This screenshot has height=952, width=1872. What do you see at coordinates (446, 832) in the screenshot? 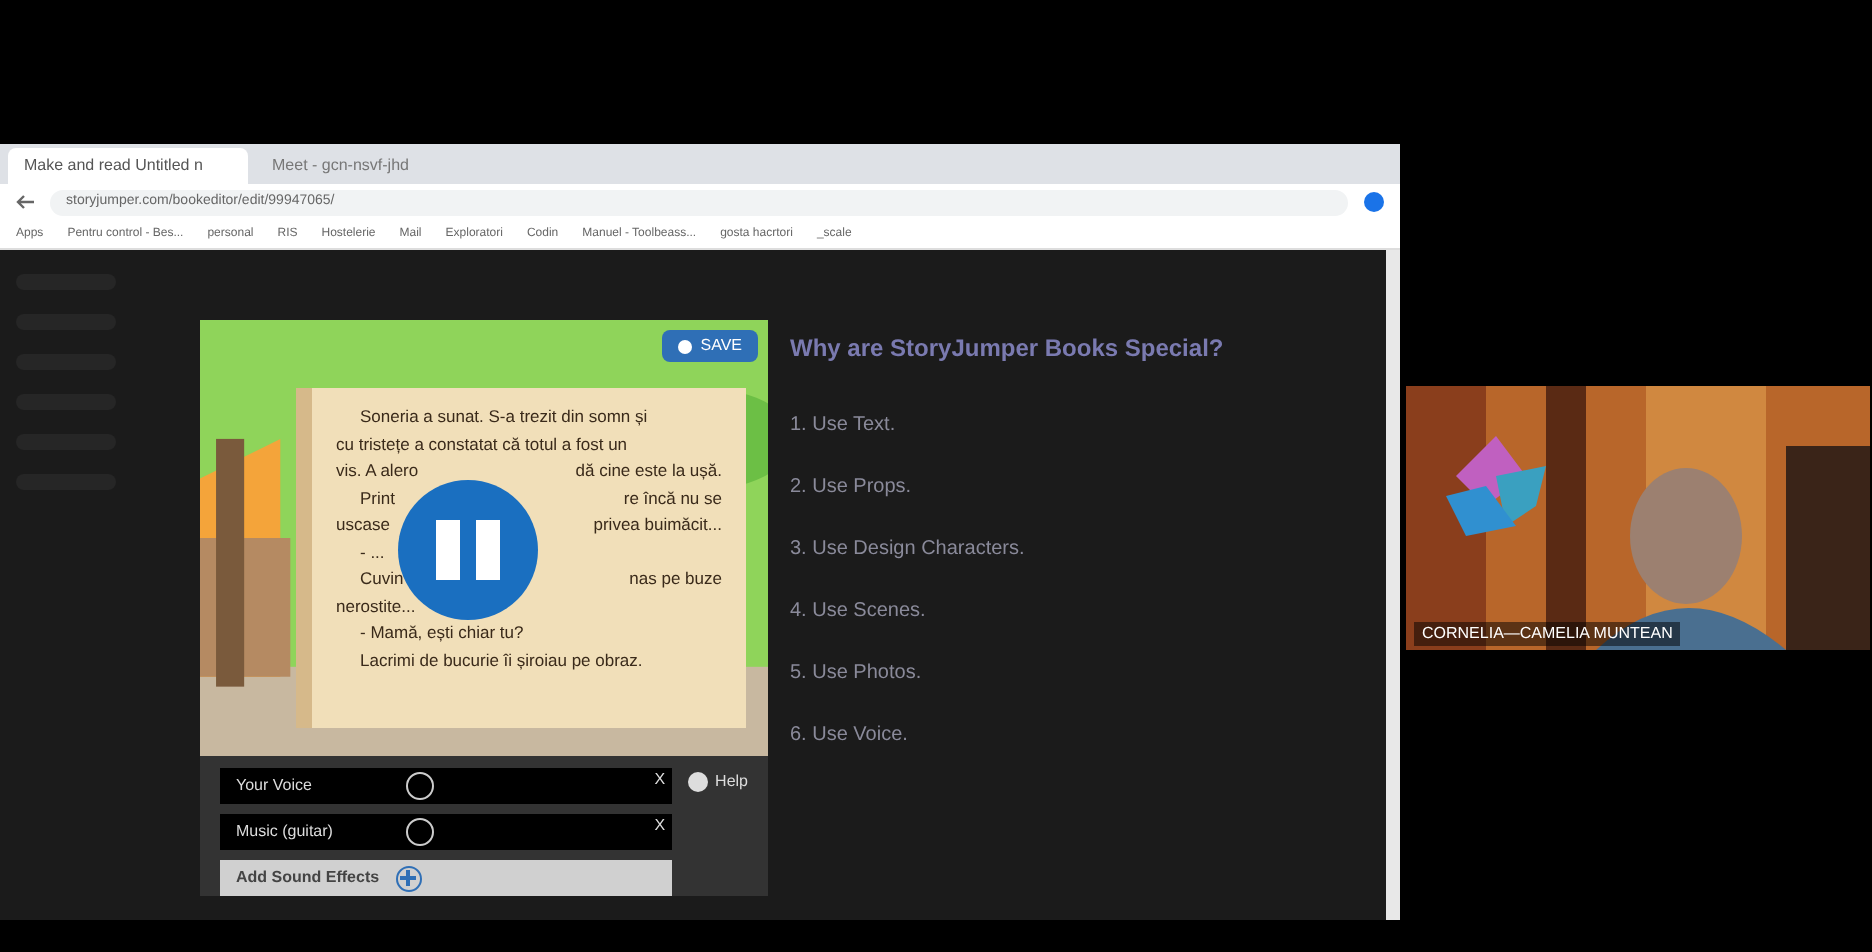
I see `audio-track: Music (guitar) X` at bounding box center [446, 832].